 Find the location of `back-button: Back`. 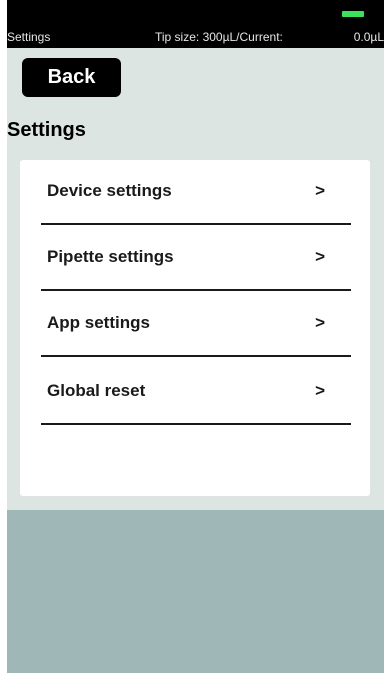

back-button: Back is located at coordinates (71, 77).